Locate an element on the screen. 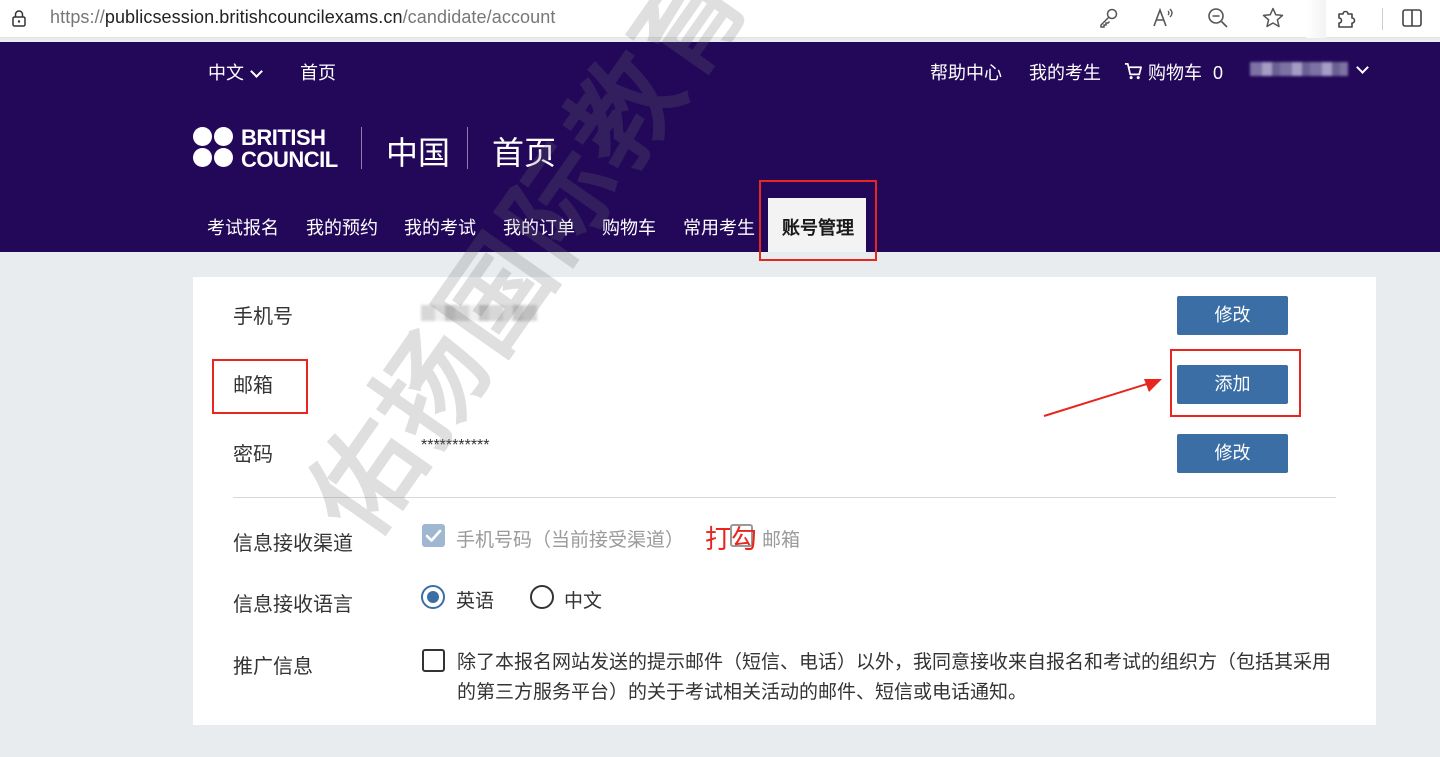 The image size is (1440, 757). annotation-box-email-label is located at coordinates (260, 386).